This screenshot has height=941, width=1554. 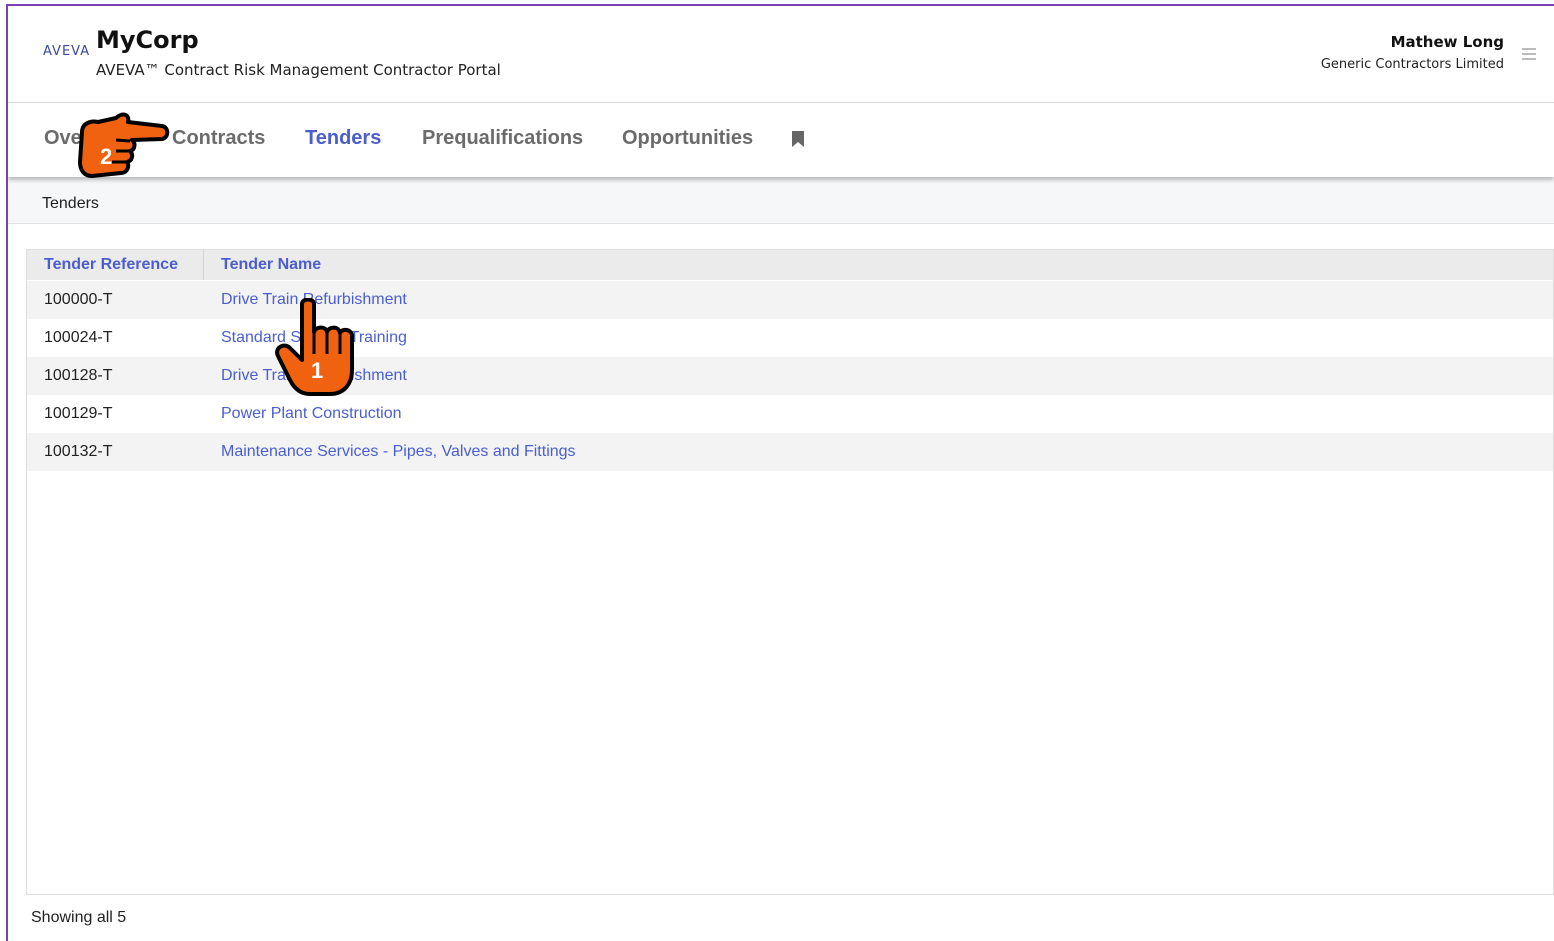 What do you see at coordinates (70, 203) in the screenshot?
I see `breadcrumb-current: Tenders` at bounding box center [70, 203].